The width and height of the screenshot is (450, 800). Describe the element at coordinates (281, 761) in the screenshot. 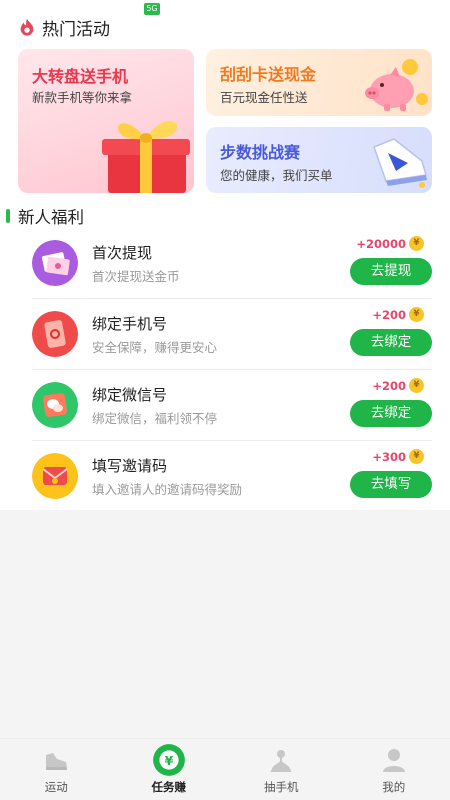

I see `claw-icon` at that location.